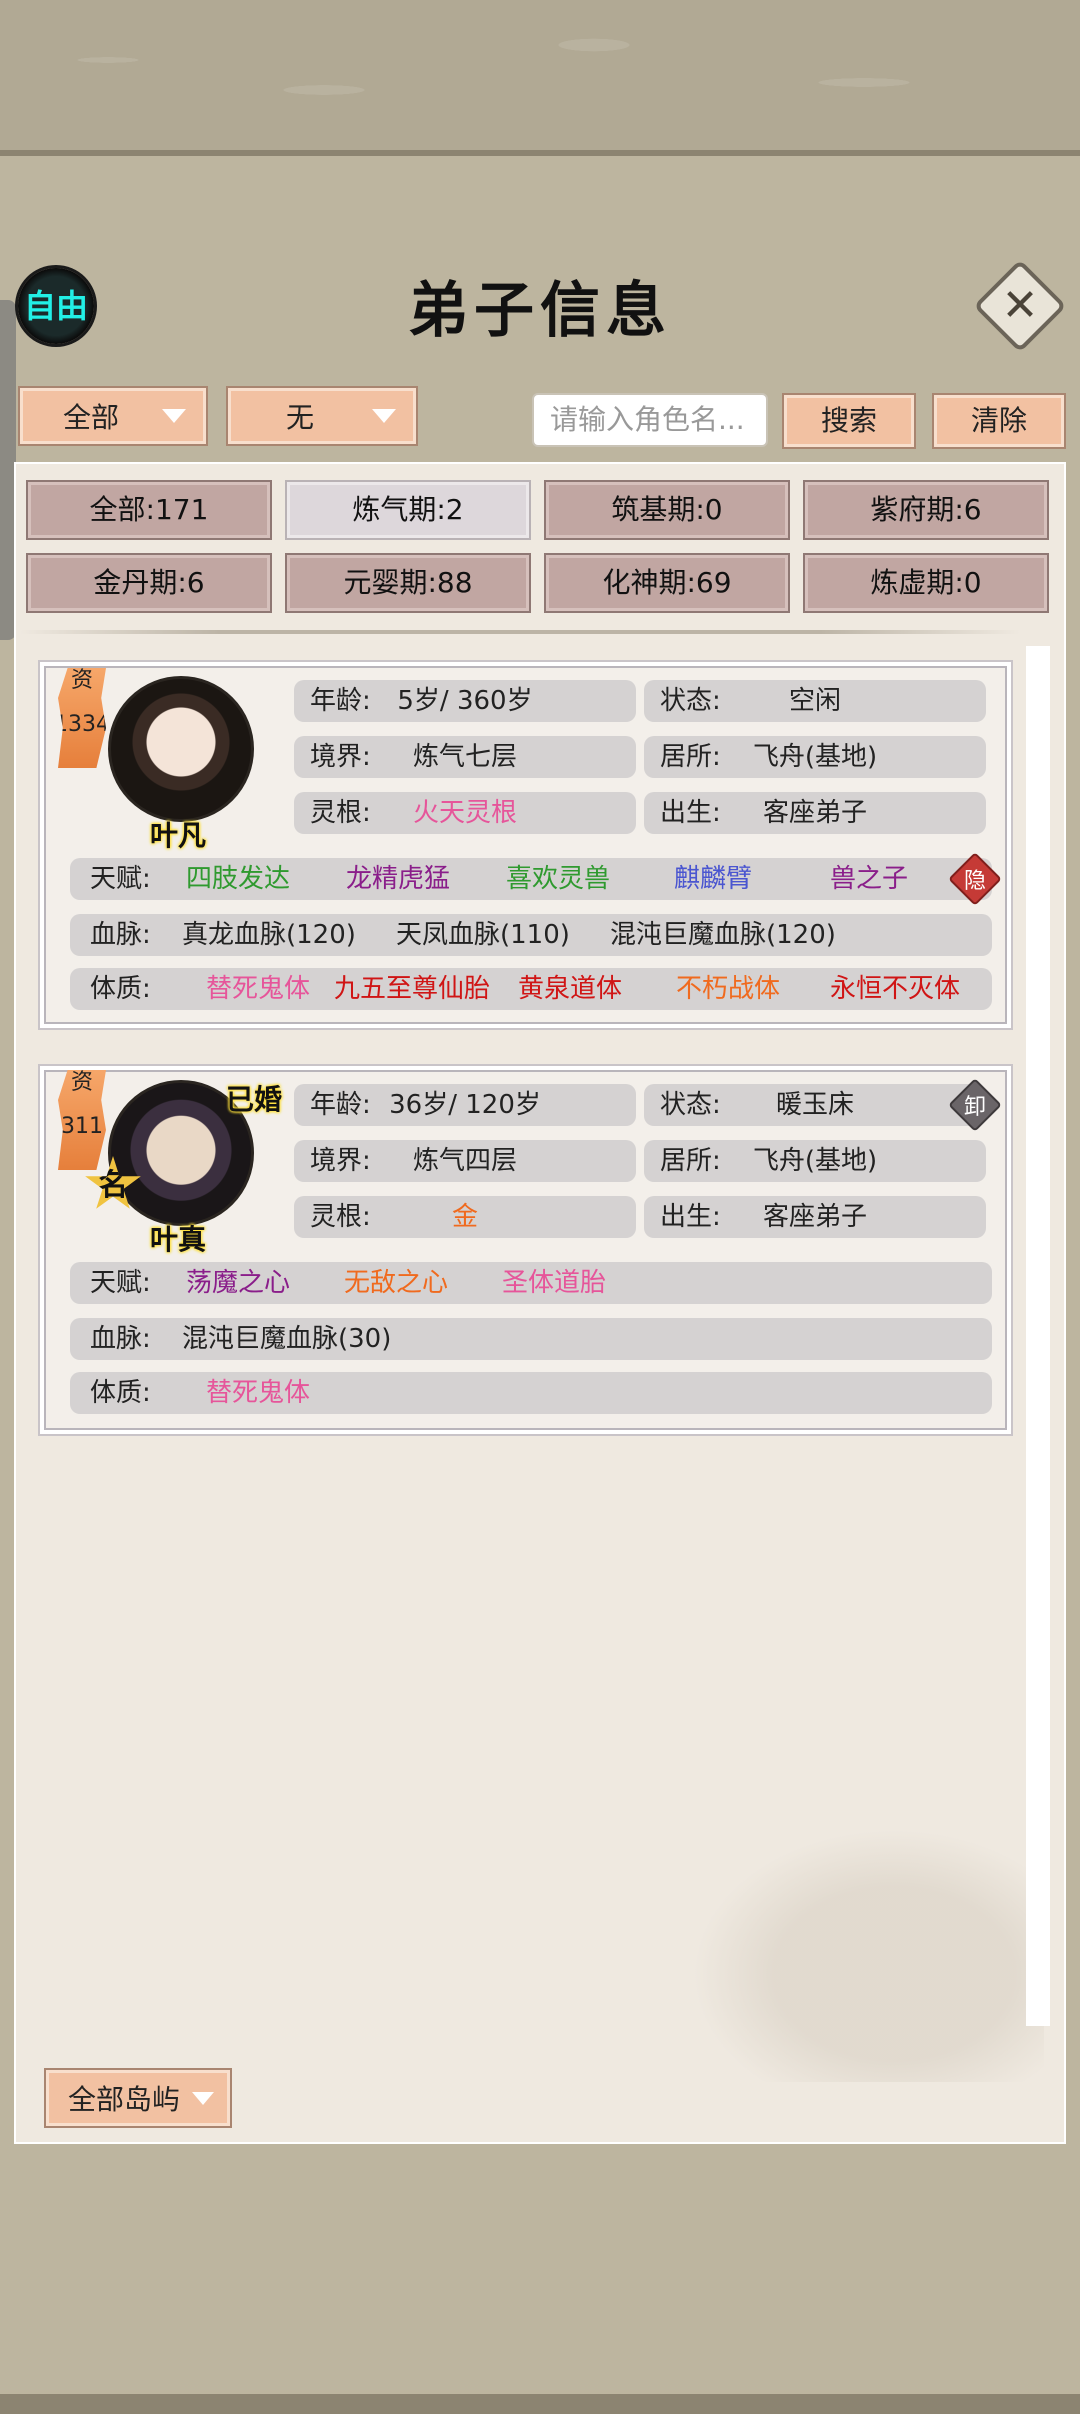  I want to click on talent-row: 天赋: 四肢发达 龙精虎猛 喜欢灵兽 麒麟臂 兽之子, so click(531, 879).